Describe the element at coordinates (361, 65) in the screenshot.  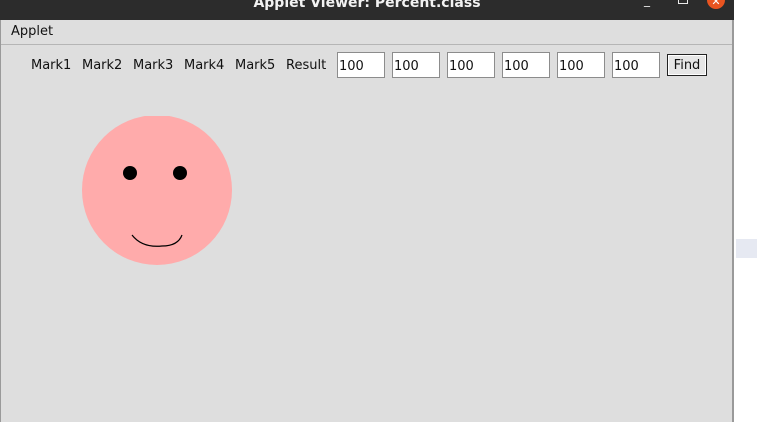
I see `mark1-field` at that location.